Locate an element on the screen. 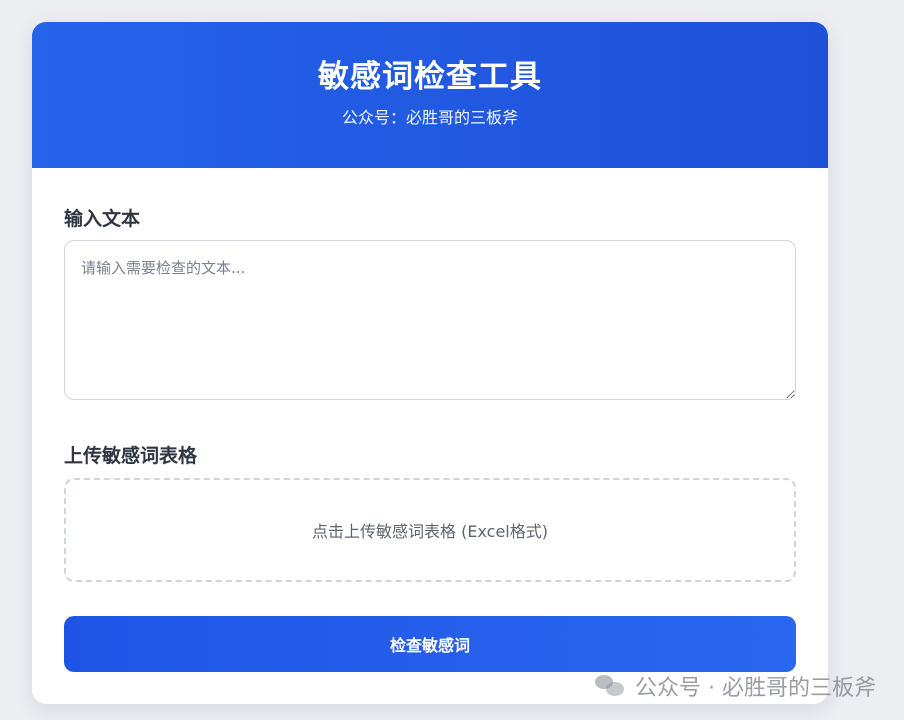  page-title: 敏感词检查工具 is located at coordinates (430, 77).